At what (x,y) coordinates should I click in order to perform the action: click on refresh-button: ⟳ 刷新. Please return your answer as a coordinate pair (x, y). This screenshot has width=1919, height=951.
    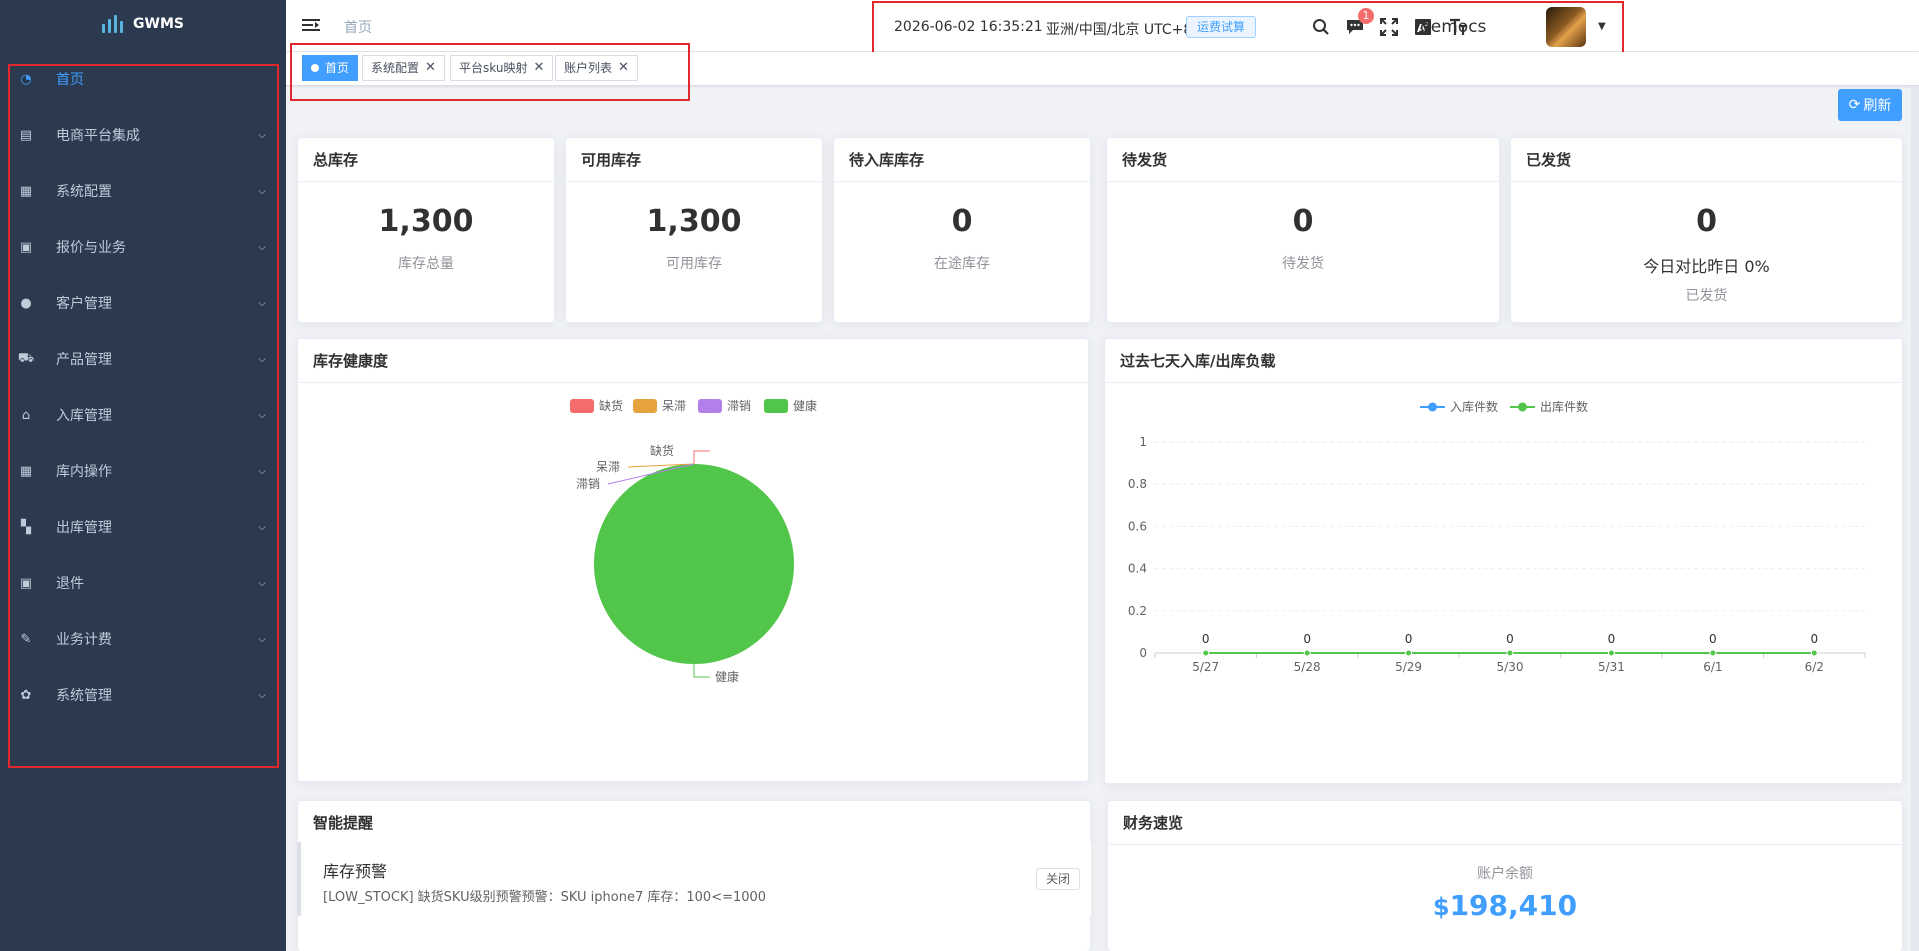
    Looking at the image, I should click on (1870, 105).